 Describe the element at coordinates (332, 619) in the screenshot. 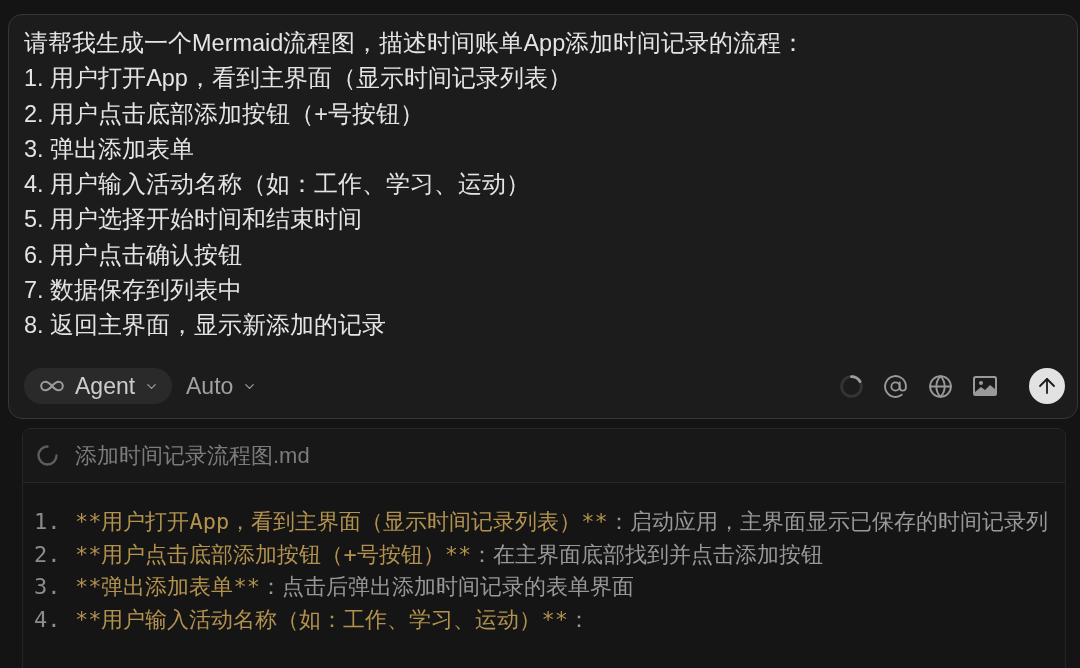

I see `code-line: **用户输入活动名称（如：工作、学习、运动）**：` at that location.